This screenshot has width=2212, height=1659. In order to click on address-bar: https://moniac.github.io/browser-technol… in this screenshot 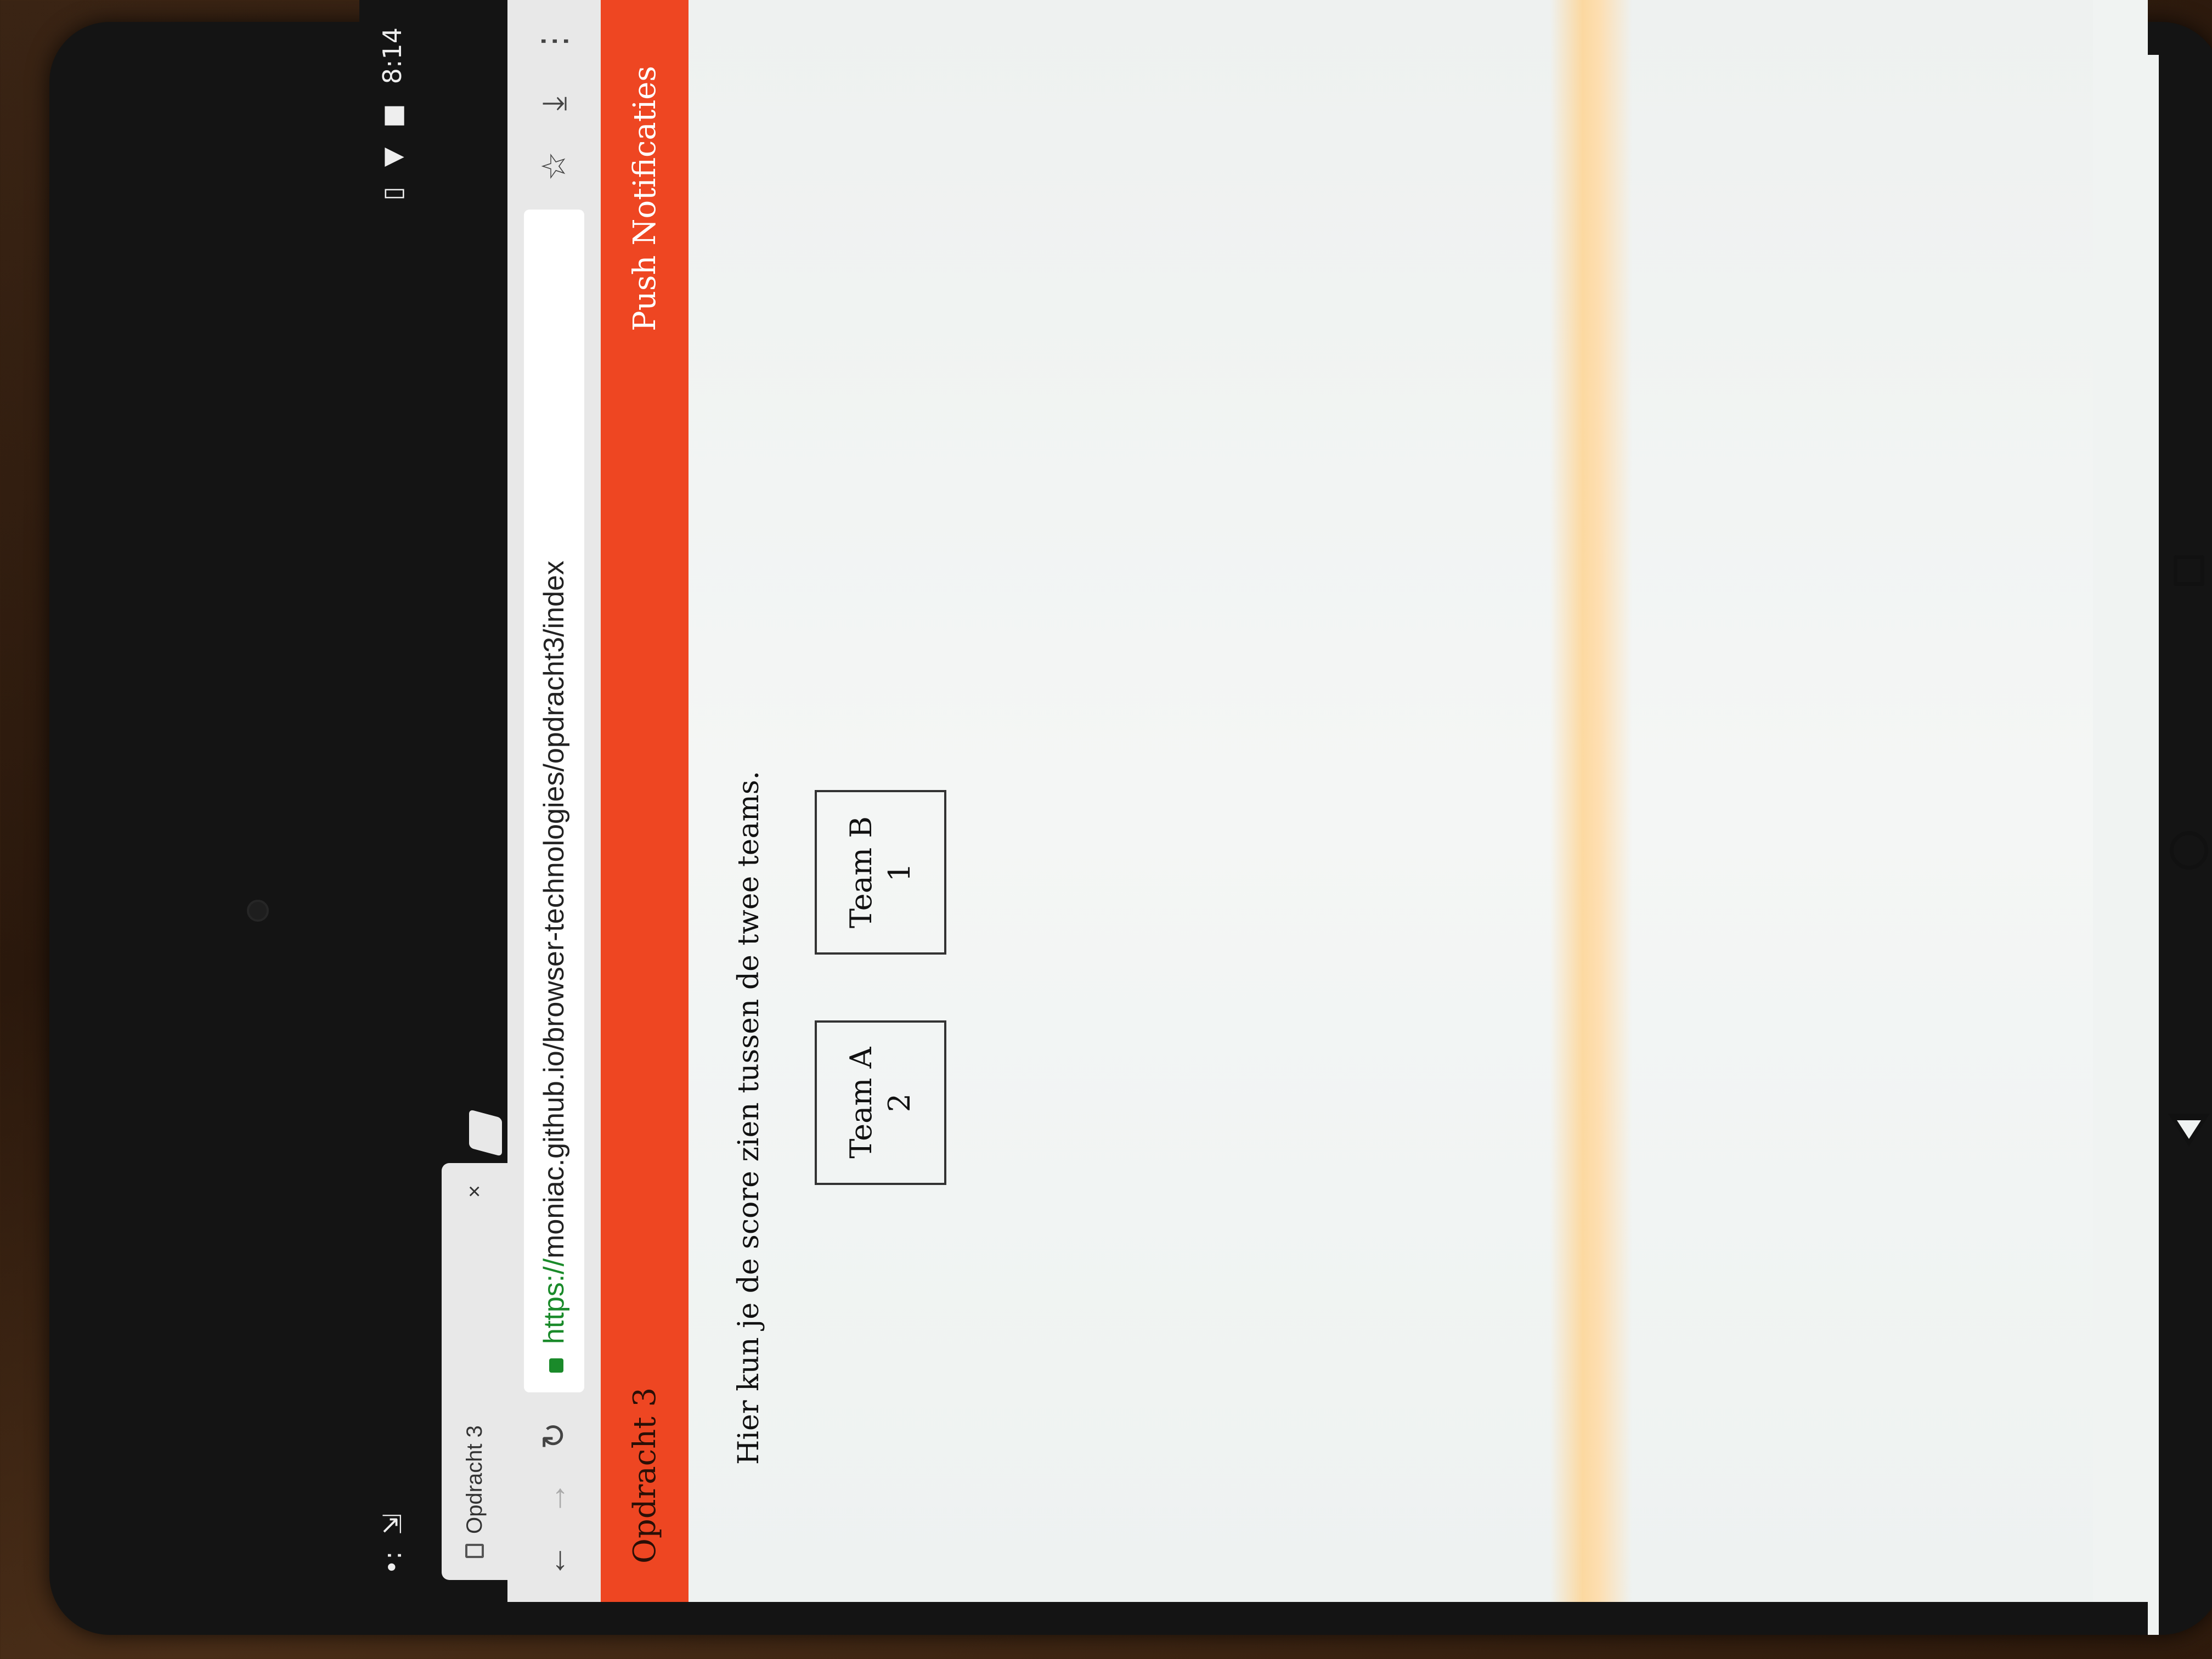, I will do `click(554, 801)`.